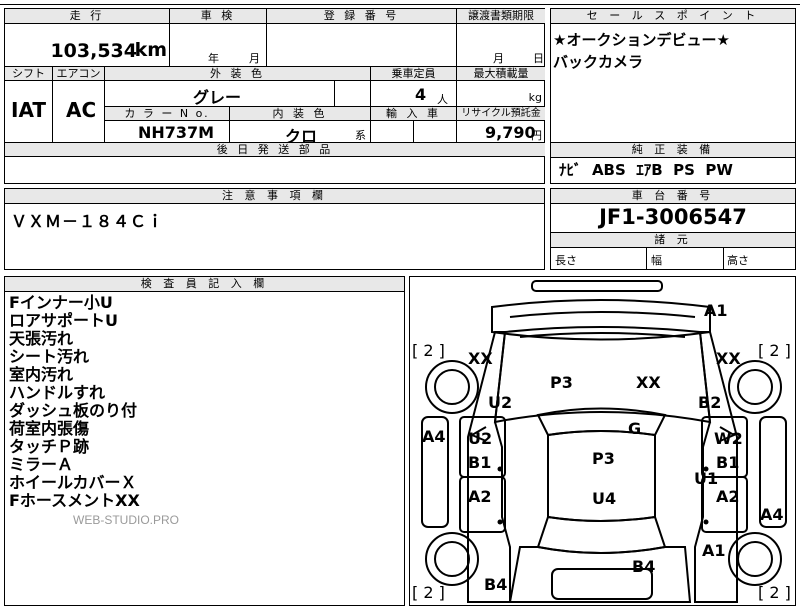  What do you see at coordinates (641, 40) in the screenshot?
I see `sales-point-line-1: ★オークションデビュー★` at bounding box center [641, 40].